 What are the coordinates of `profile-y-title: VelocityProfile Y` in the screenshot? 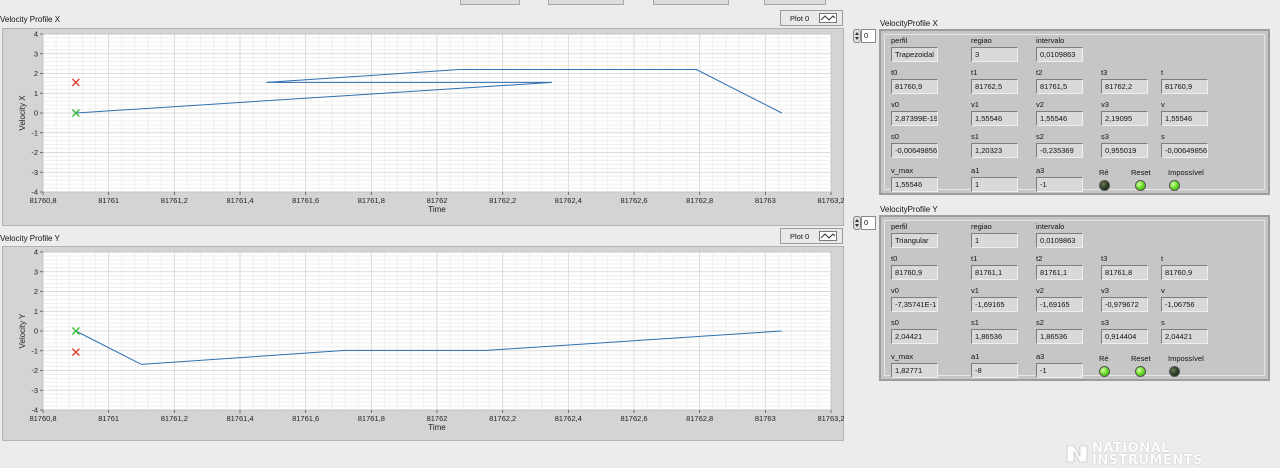 It's located at (909, 209).